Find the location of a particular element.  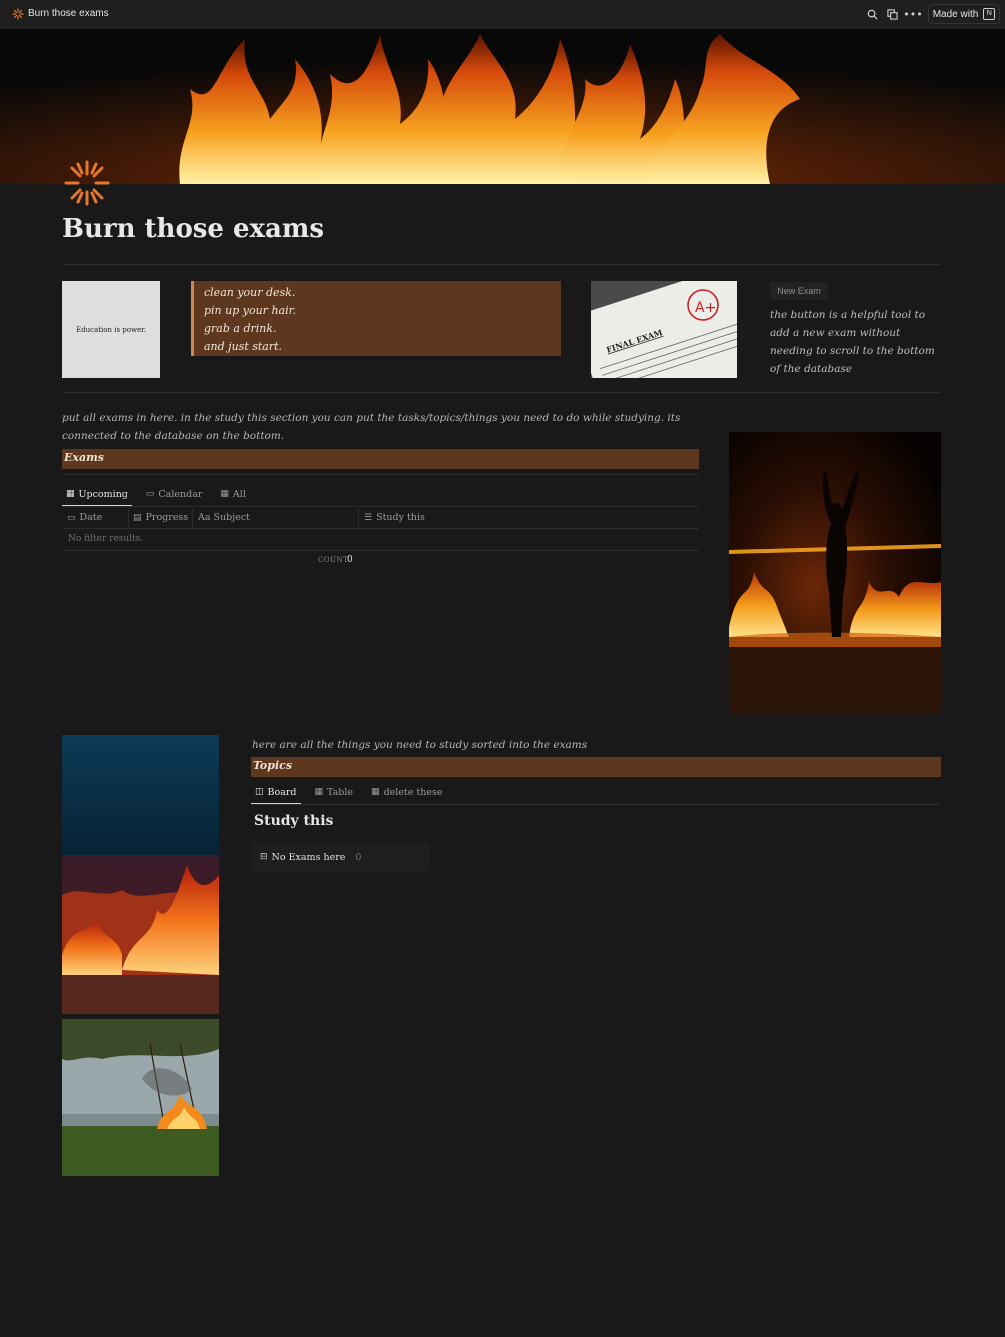

column-label: Study this is located at coordinates (400, 517).